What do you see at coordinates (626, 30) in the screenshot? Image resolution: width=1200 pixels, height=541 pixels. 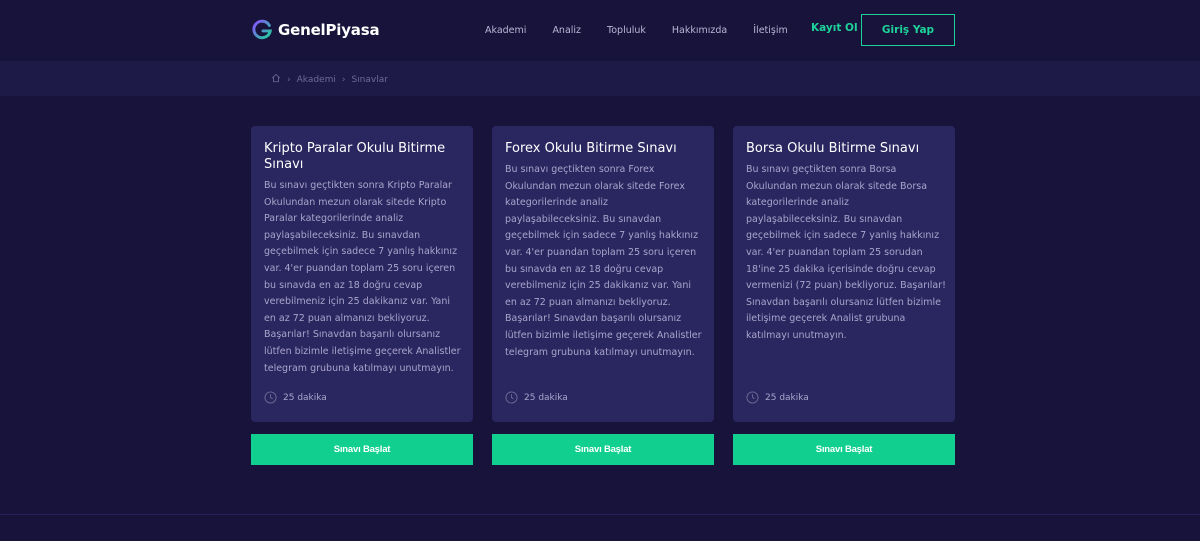 I see `nav-item-topluluk: Topluluk` at bounding box center [626, 30].